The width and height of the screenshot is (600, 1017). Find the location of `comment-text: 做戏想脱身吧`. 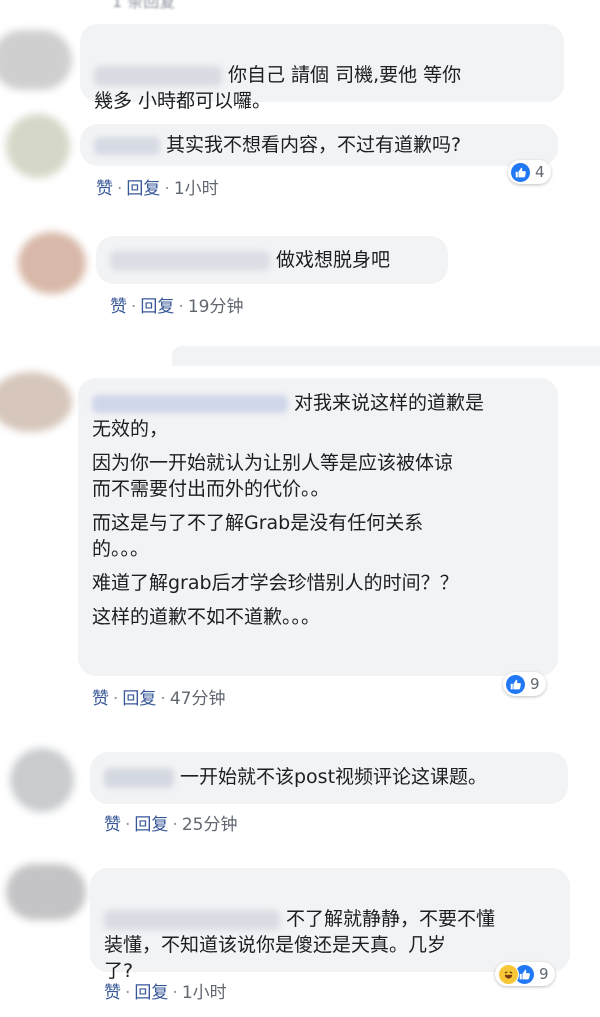

comment-text: 做戏想脱身吧 is located at coordinates (272, 260).